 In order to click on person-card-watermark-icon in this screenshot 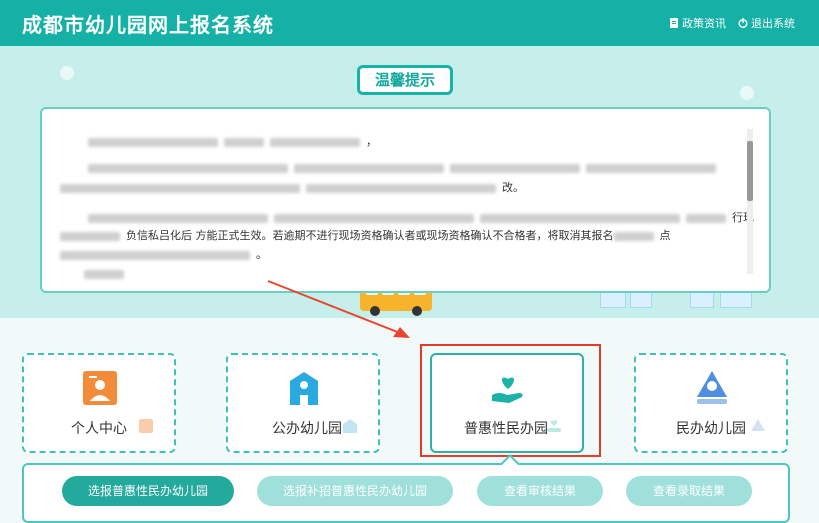, I will do `click(146, 426)`.